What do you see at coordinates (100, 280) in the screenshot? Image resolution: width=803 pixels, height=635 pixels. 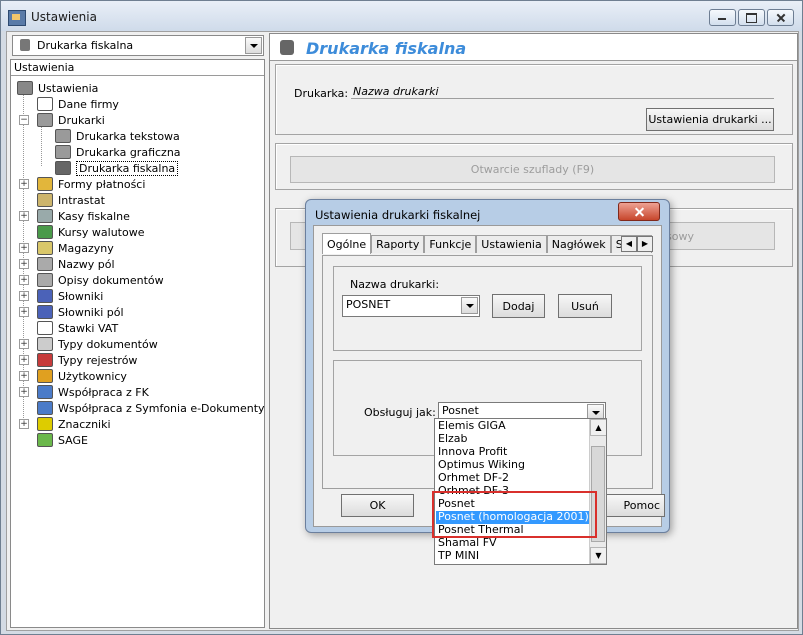 I see `tree-item: Opisy dokumentów` at bounding box center [100, 280].